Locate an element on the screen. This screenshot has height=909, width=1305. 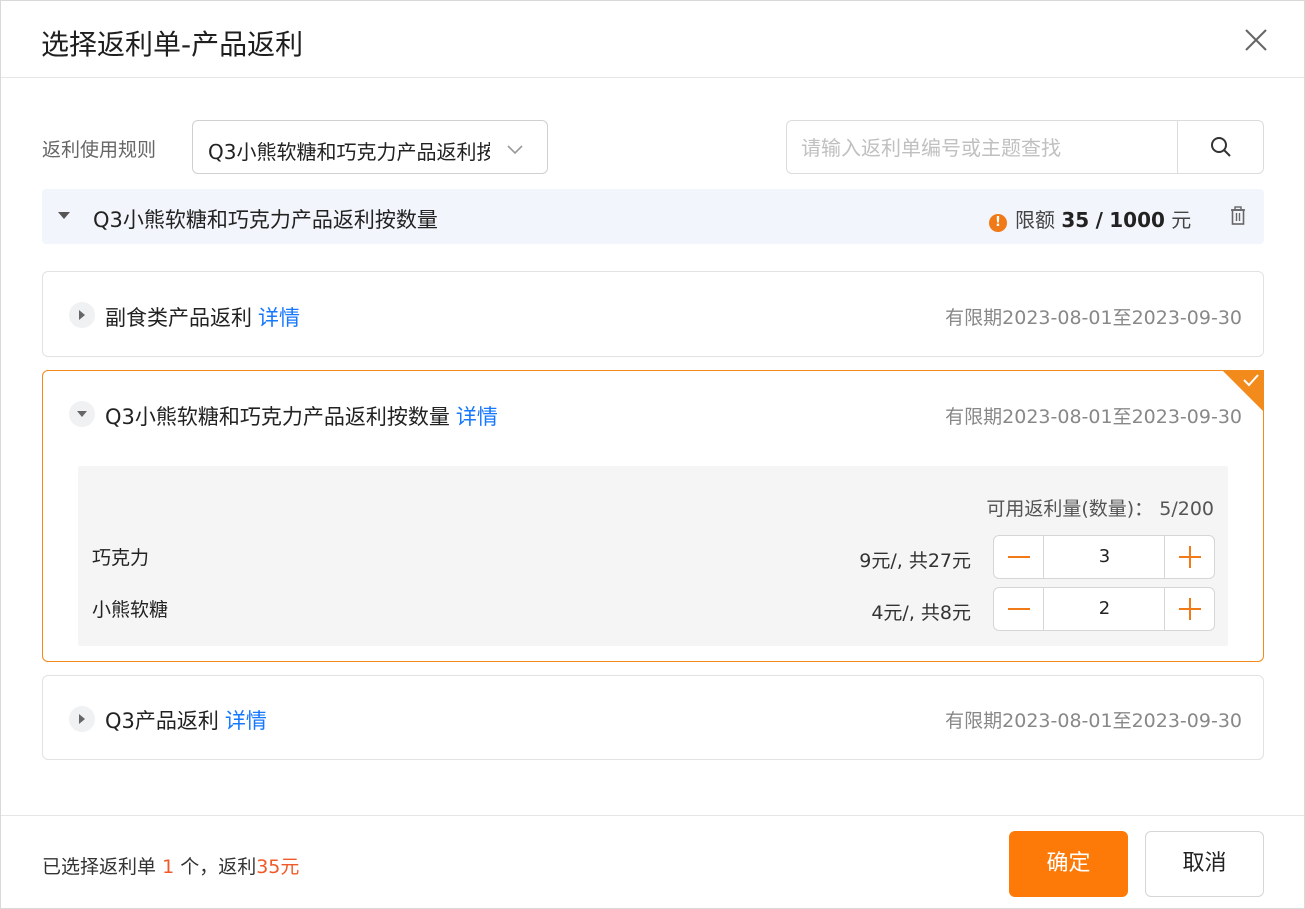
search-icon is located at coordinates (1221, 147).